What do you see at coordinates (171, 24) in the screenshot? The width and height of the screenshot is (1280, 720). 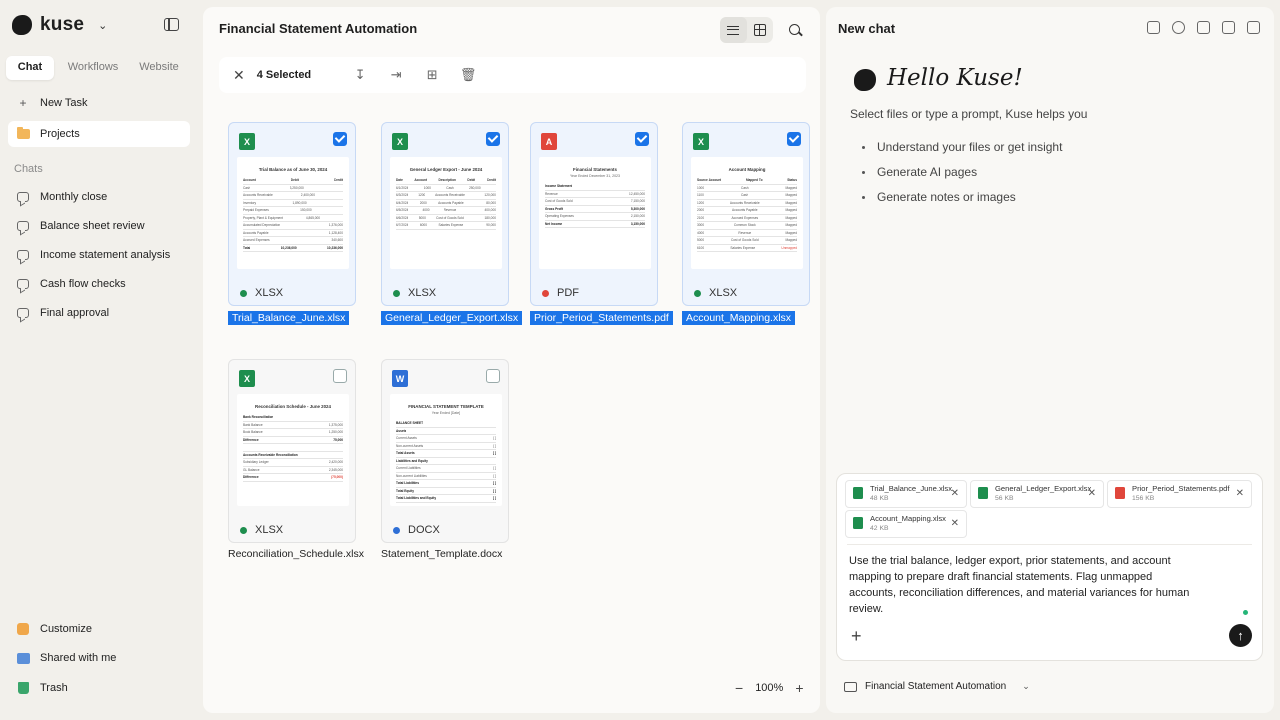 I see `sidebar-toggle-icon` at bounding box center [171, 24].